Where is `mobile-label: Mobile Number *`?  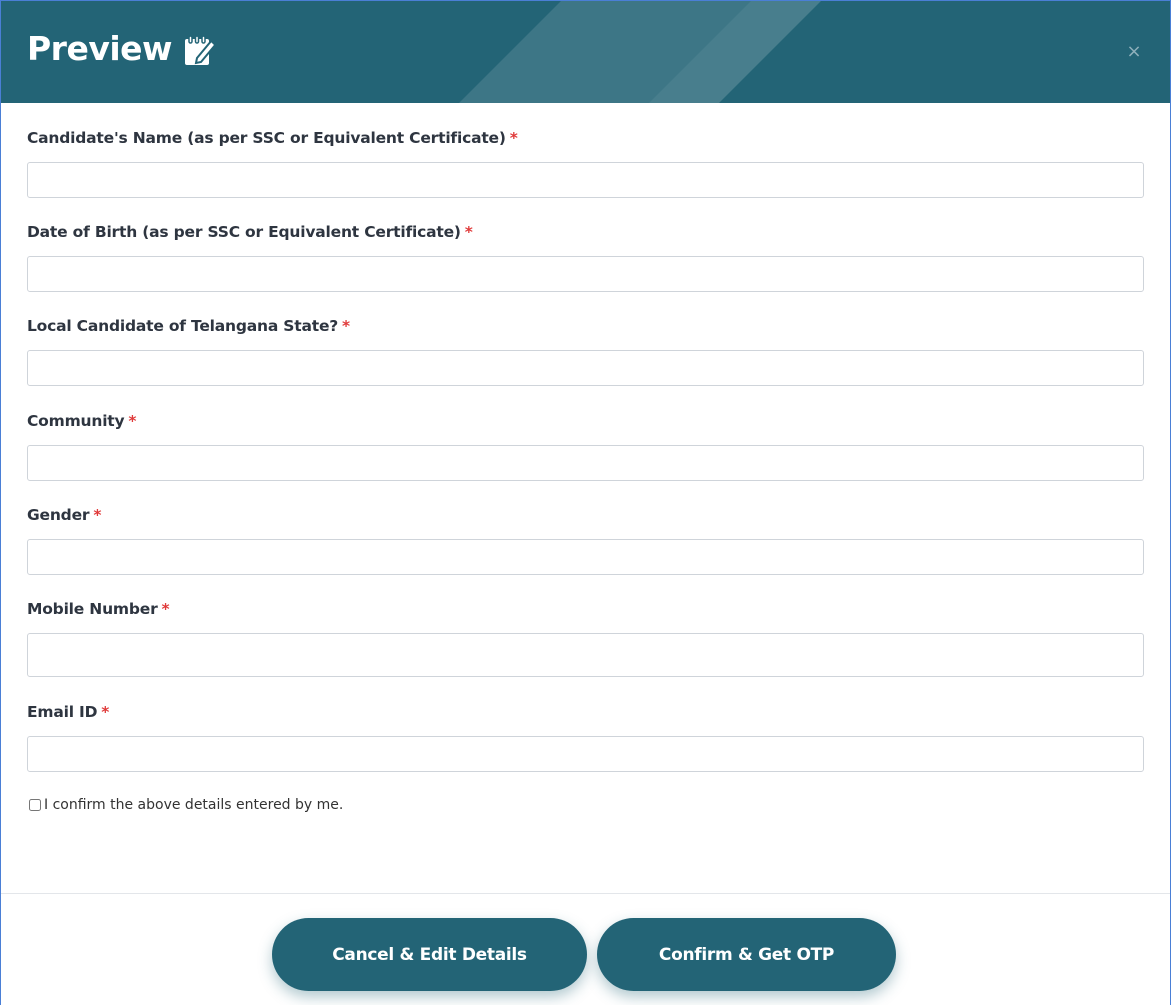
mobile-label: Mobile Number * is located at coordinates (98, 609).